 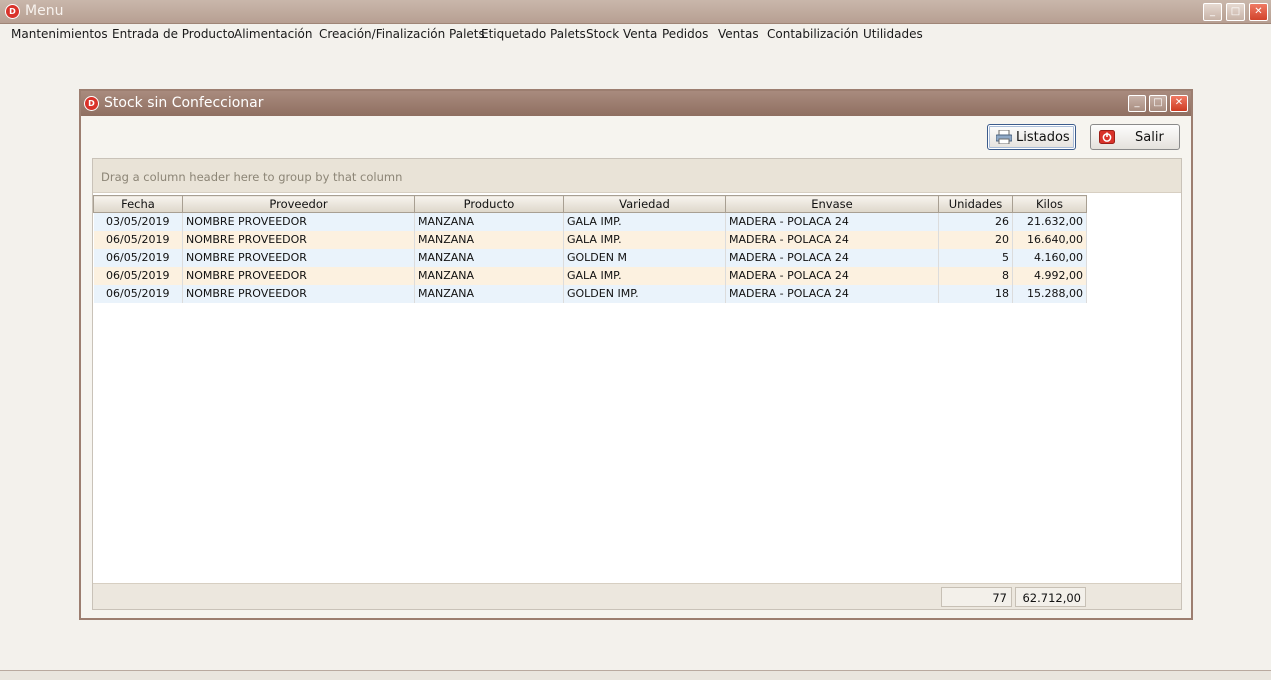 What do you see at coordinates (975, 221) in the screenshot?
I see `cell-unidades: 26` at bounding box center [975, 221].